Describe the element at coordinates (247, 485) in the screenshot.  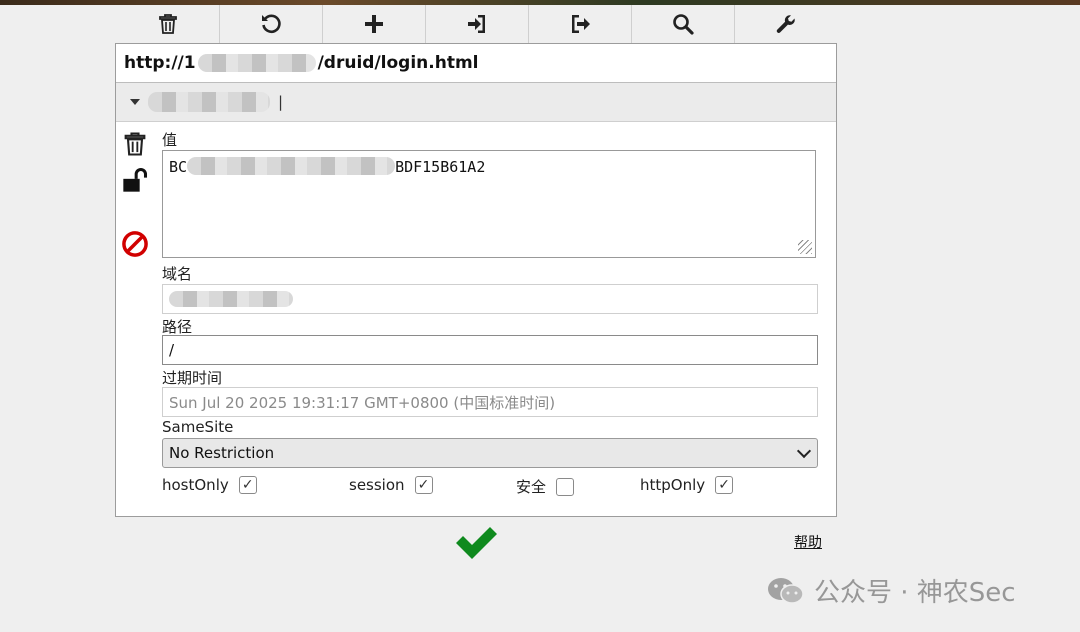
I see `hostonly-checkbox: ✓` at that location.